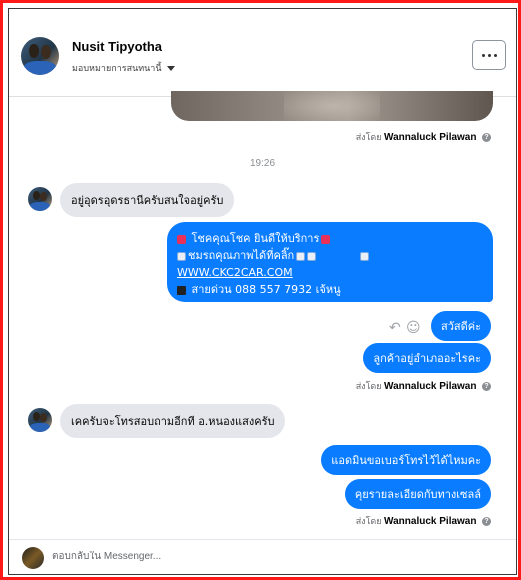 This screenshot has height=580, width=521. Describe the element at coordinates (395, 328) in the screenshot. I see `reply-icon: ↶` at that location.